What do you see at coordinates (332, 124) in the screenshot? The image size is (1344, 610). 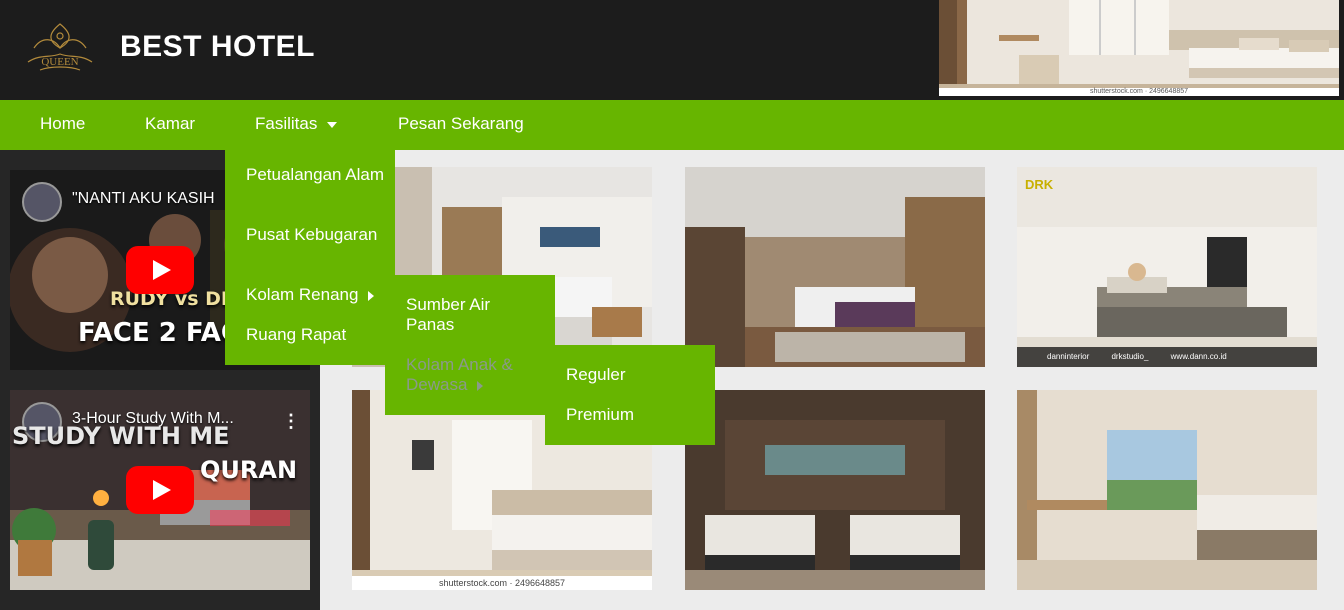 I see `caret-down-icon` at bounding box center [332, 124].